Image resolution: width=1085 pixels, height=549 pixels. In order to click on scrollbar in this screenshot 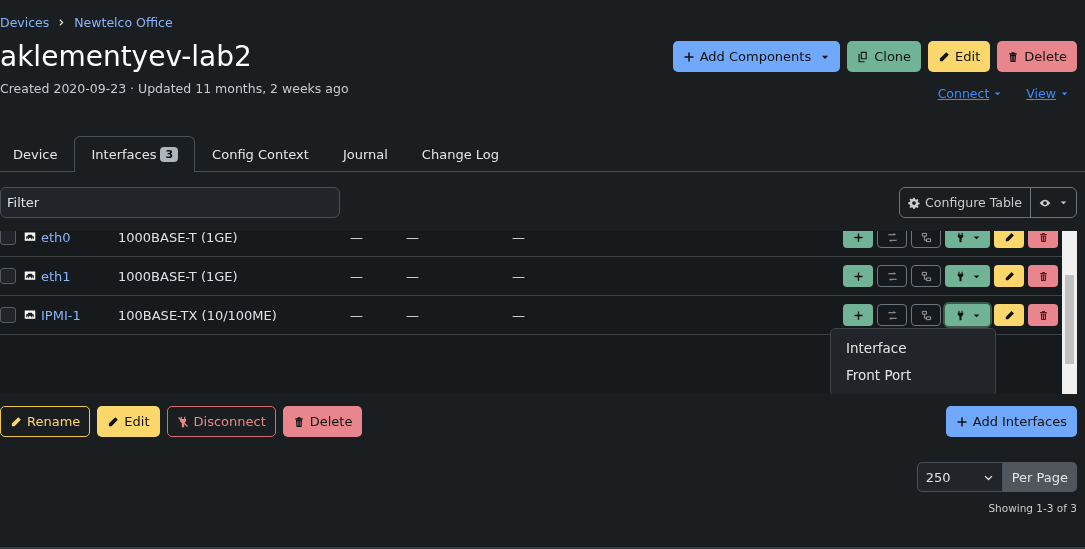, I will do `click(1069, 312)`.